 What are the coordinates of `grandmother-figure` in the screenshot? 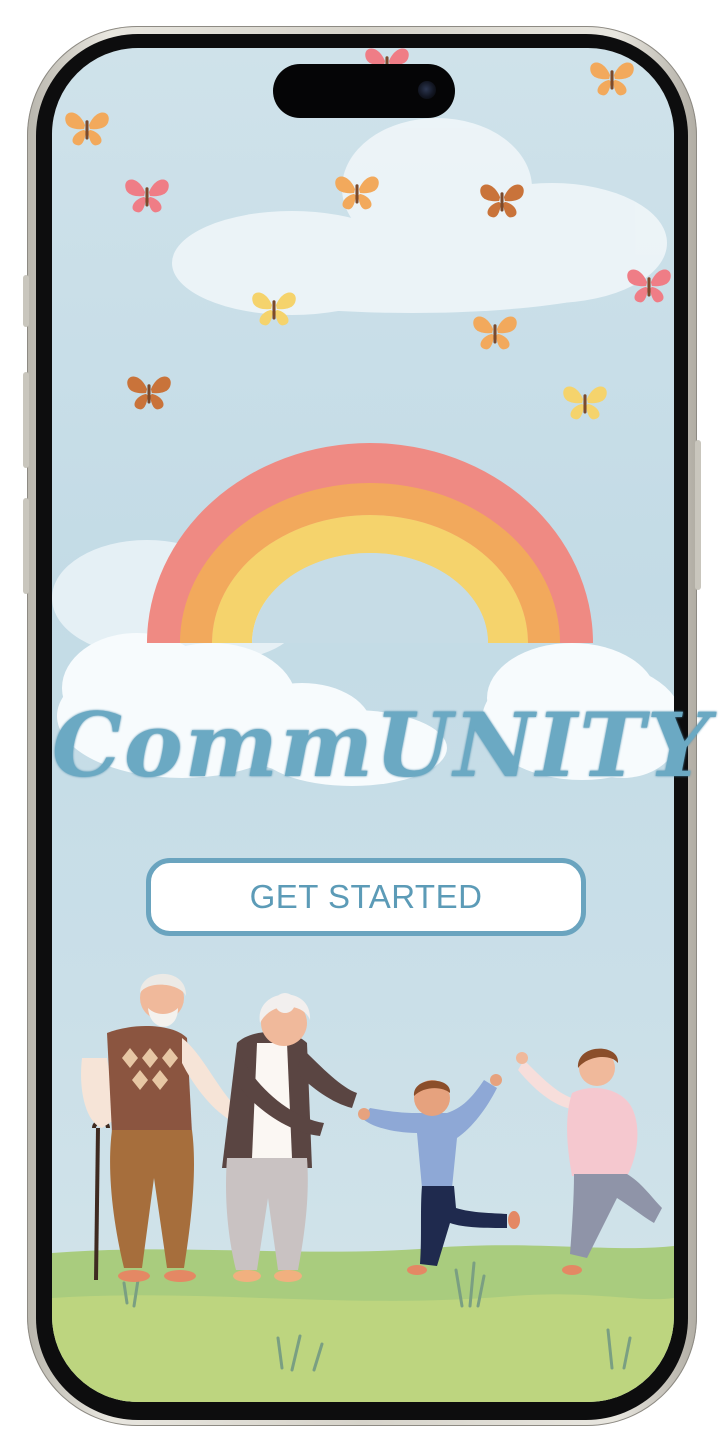 It's located at (289, 1137).